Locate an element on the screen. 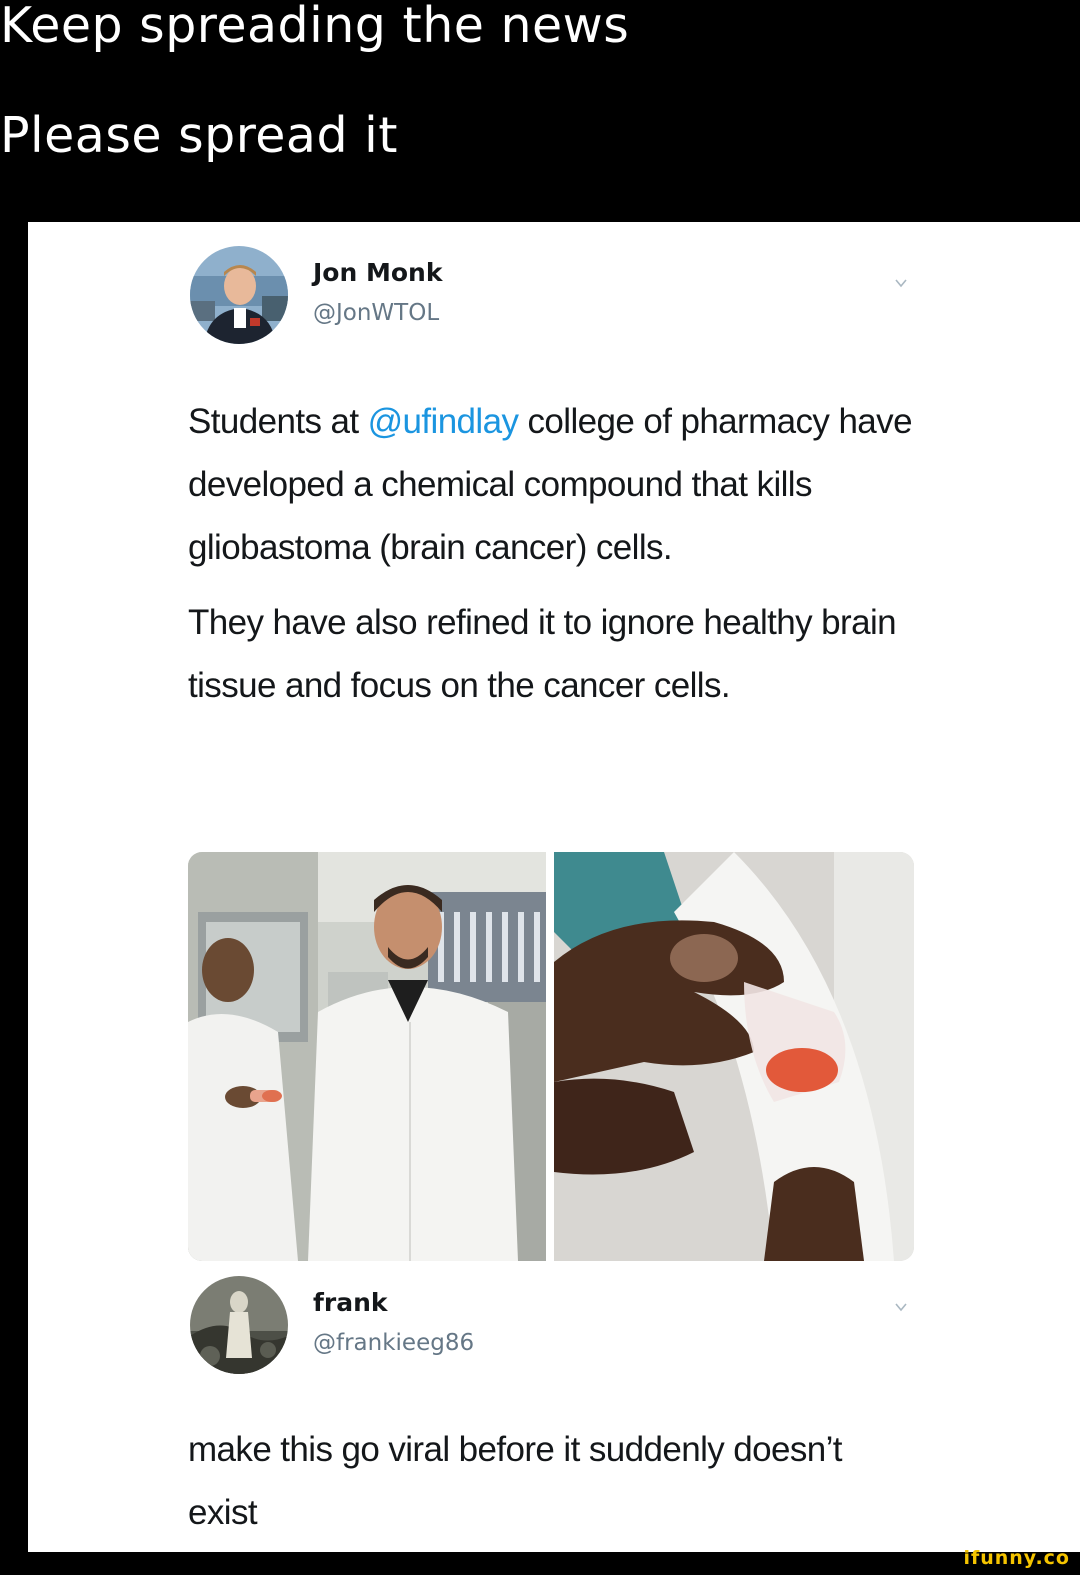  lab-photo-vial is located at coordinates (734, 1056).